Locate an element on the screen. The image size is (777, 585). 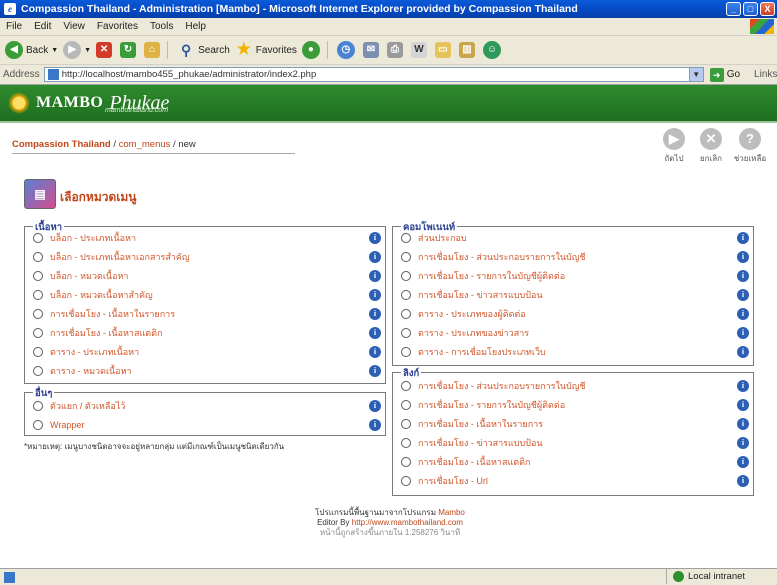
menu-type-label: การเชื่อมโยง - รายการในบัญชีผู้ติดต่อ is located at coordinates (577, 276).